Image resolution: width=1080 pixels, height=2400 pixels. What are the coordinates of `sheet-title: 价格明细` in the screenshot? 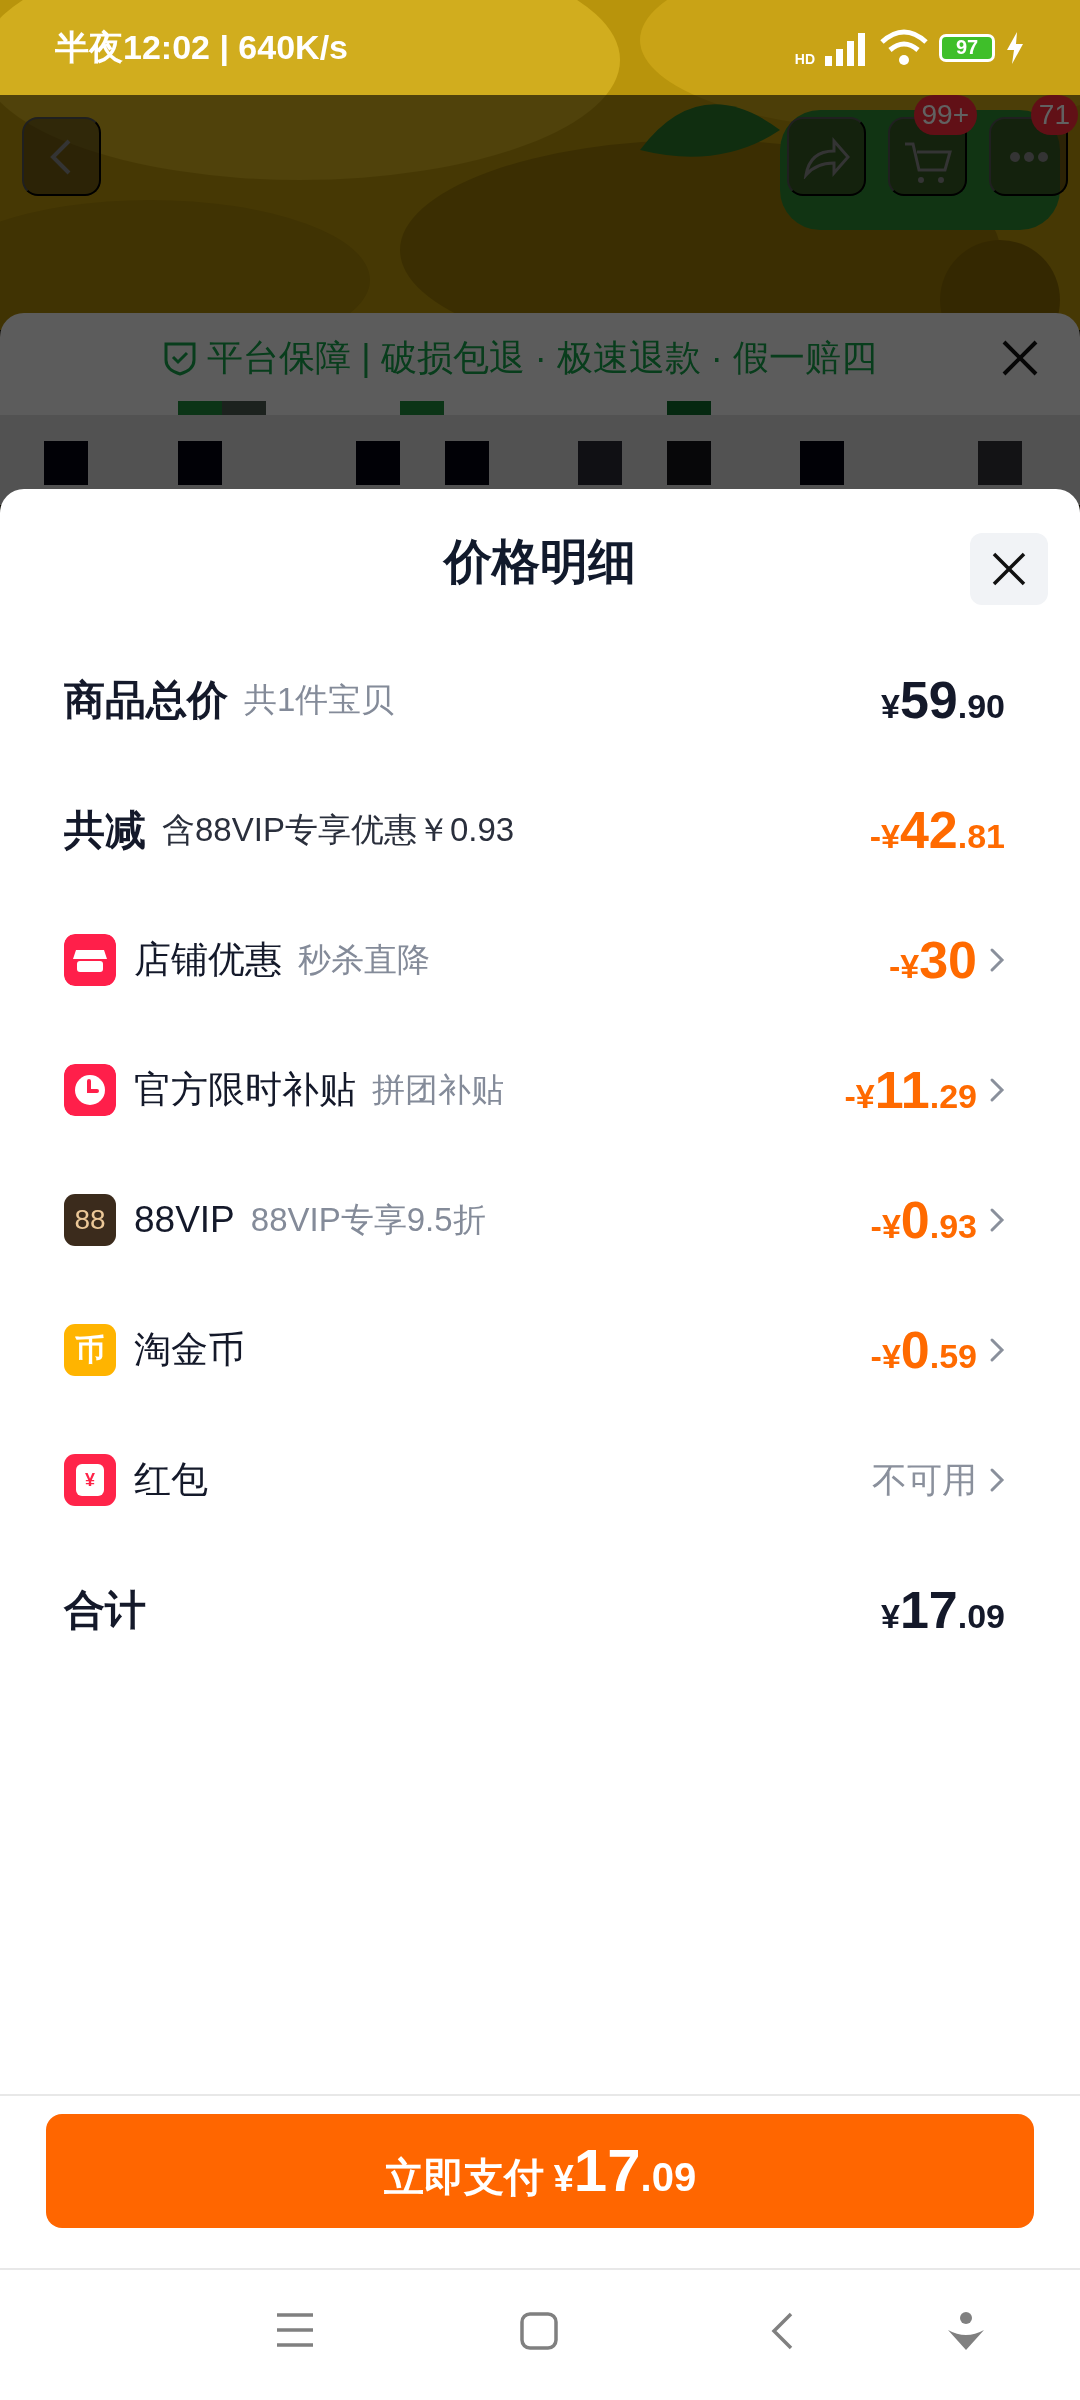 It's located at (540, 562).